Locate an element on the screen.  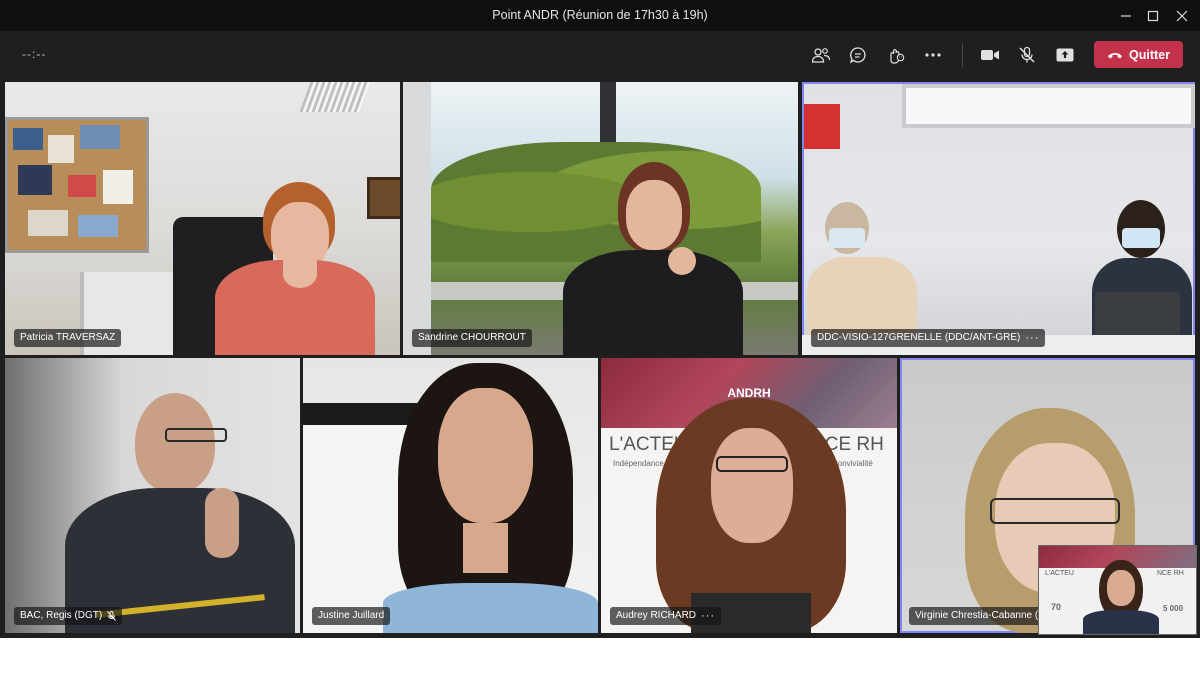
share-icon is located at coordinates (1065, 55).